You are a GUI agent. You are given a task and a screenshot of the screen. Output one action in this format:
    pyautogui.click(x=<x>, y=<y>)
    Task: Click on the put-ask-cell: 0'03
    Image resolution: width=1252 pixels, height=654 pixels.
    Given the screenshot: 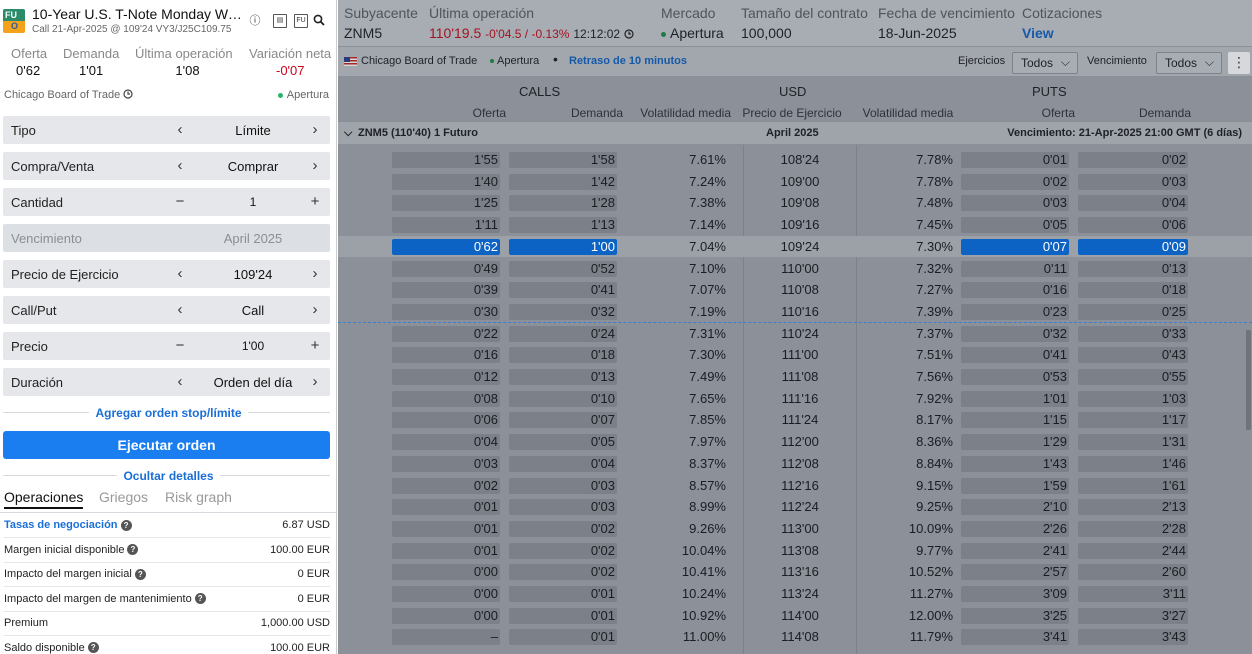 What is the action you would take?
    pyautogui.click(x=1133, y=181)
    